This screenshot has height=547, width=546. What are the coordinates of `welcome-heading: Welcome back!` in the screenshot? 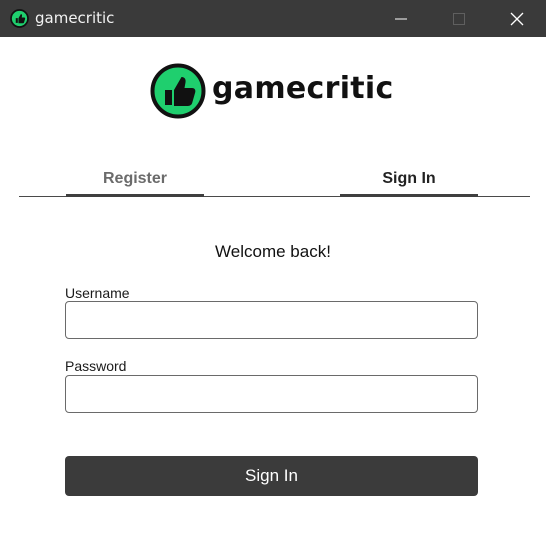 It's located at (273, 251).